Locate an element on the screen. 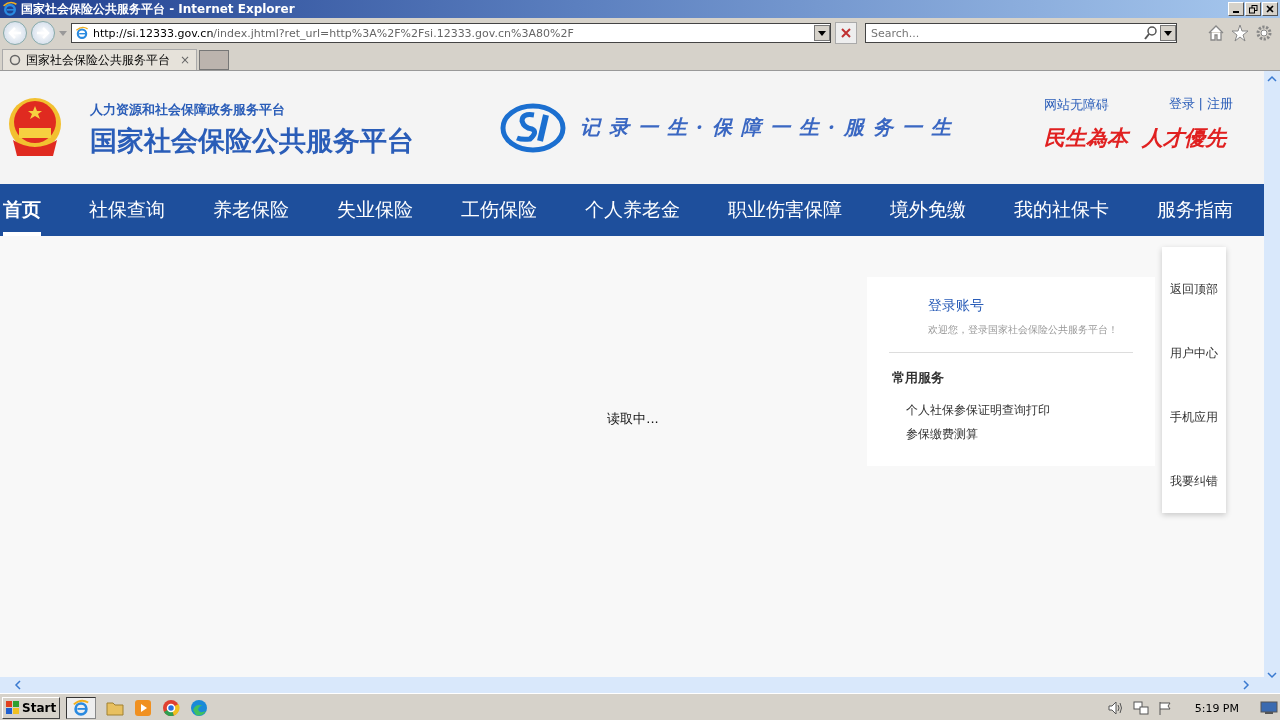 The width and height of the screenshot is (1280, 720). welcome-text: 欢迎您，登录国家社会保险公共服务平台！ is located at coordinates (1023, 330).